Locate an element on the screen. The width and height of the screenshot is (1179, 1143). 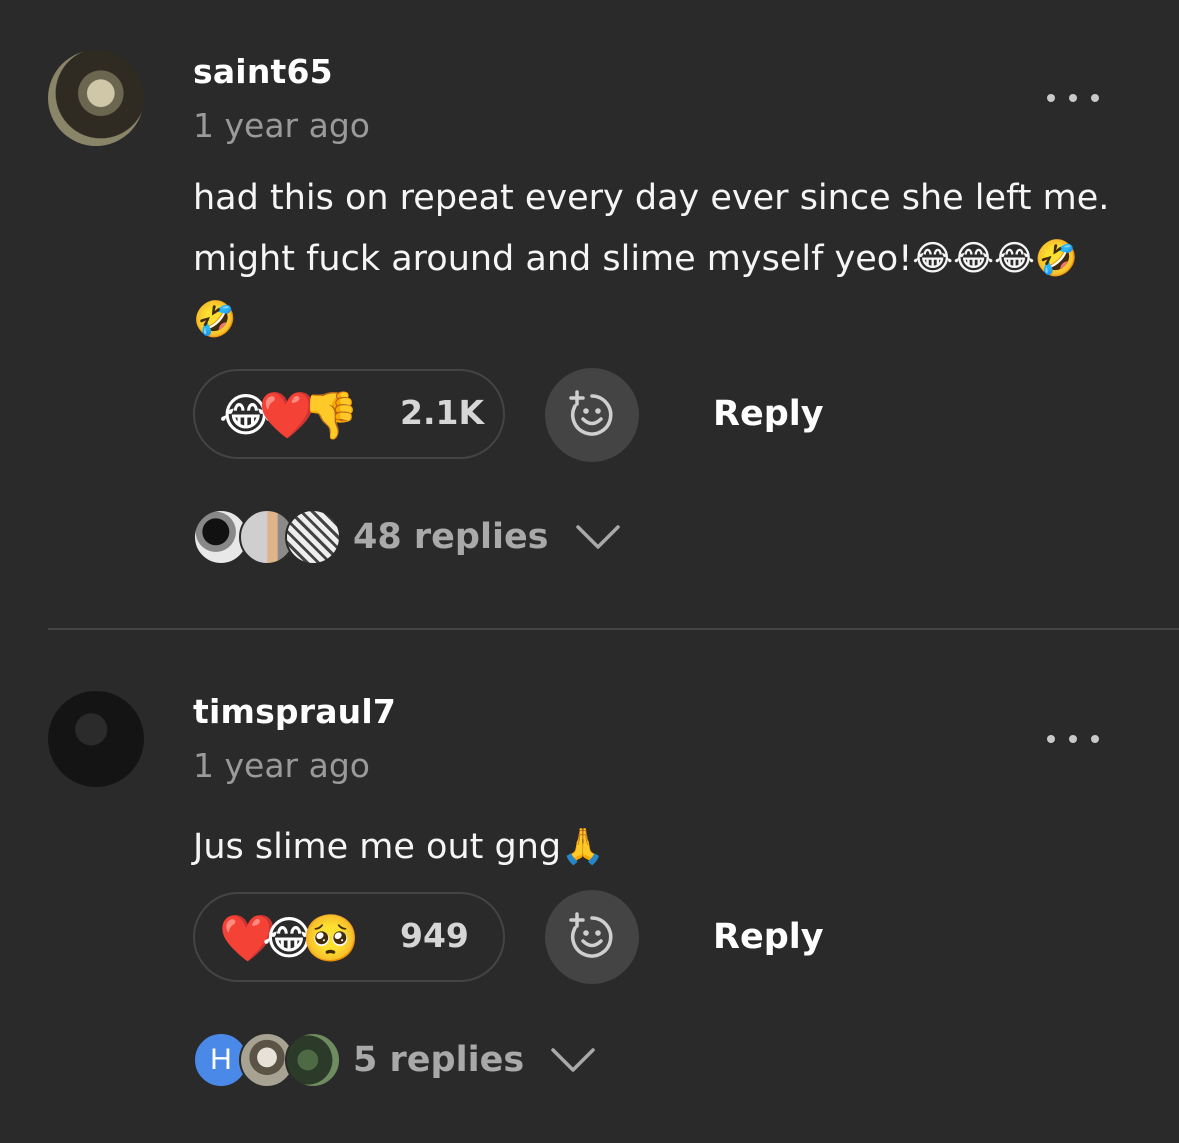
view-replies-button: 48 replies is located at coordinates (407, 537).